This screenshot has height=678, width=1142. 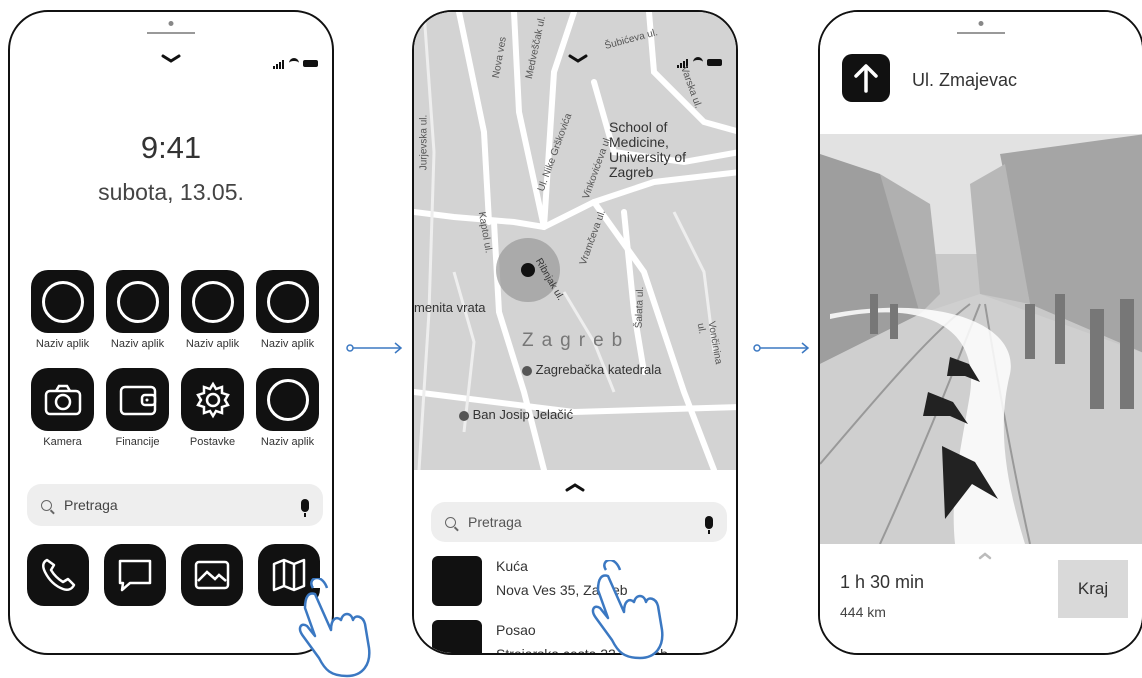 I want to click on arrow-up-icon, so click(x=866, y=78).